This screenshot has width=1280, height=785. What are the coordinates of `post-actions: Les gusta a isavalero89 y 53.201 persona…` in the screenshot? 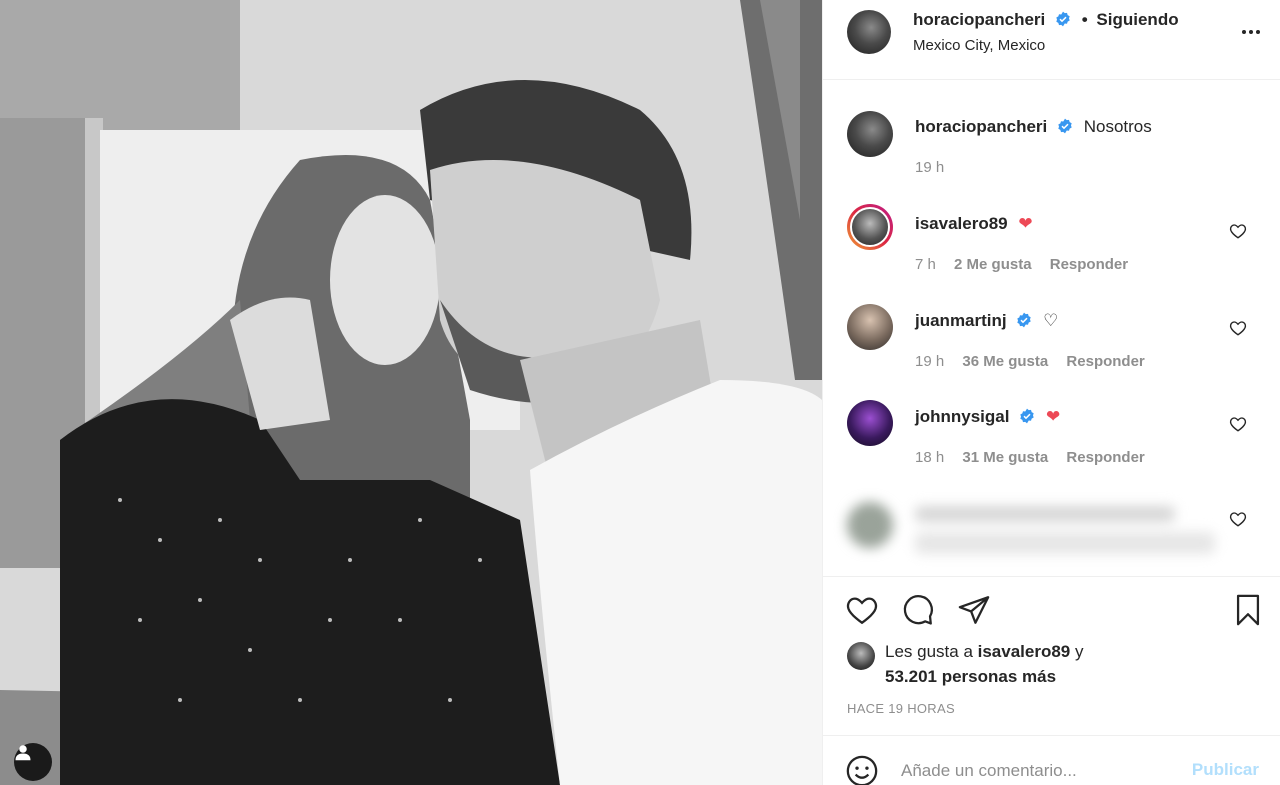 It's located at (1051, 648).